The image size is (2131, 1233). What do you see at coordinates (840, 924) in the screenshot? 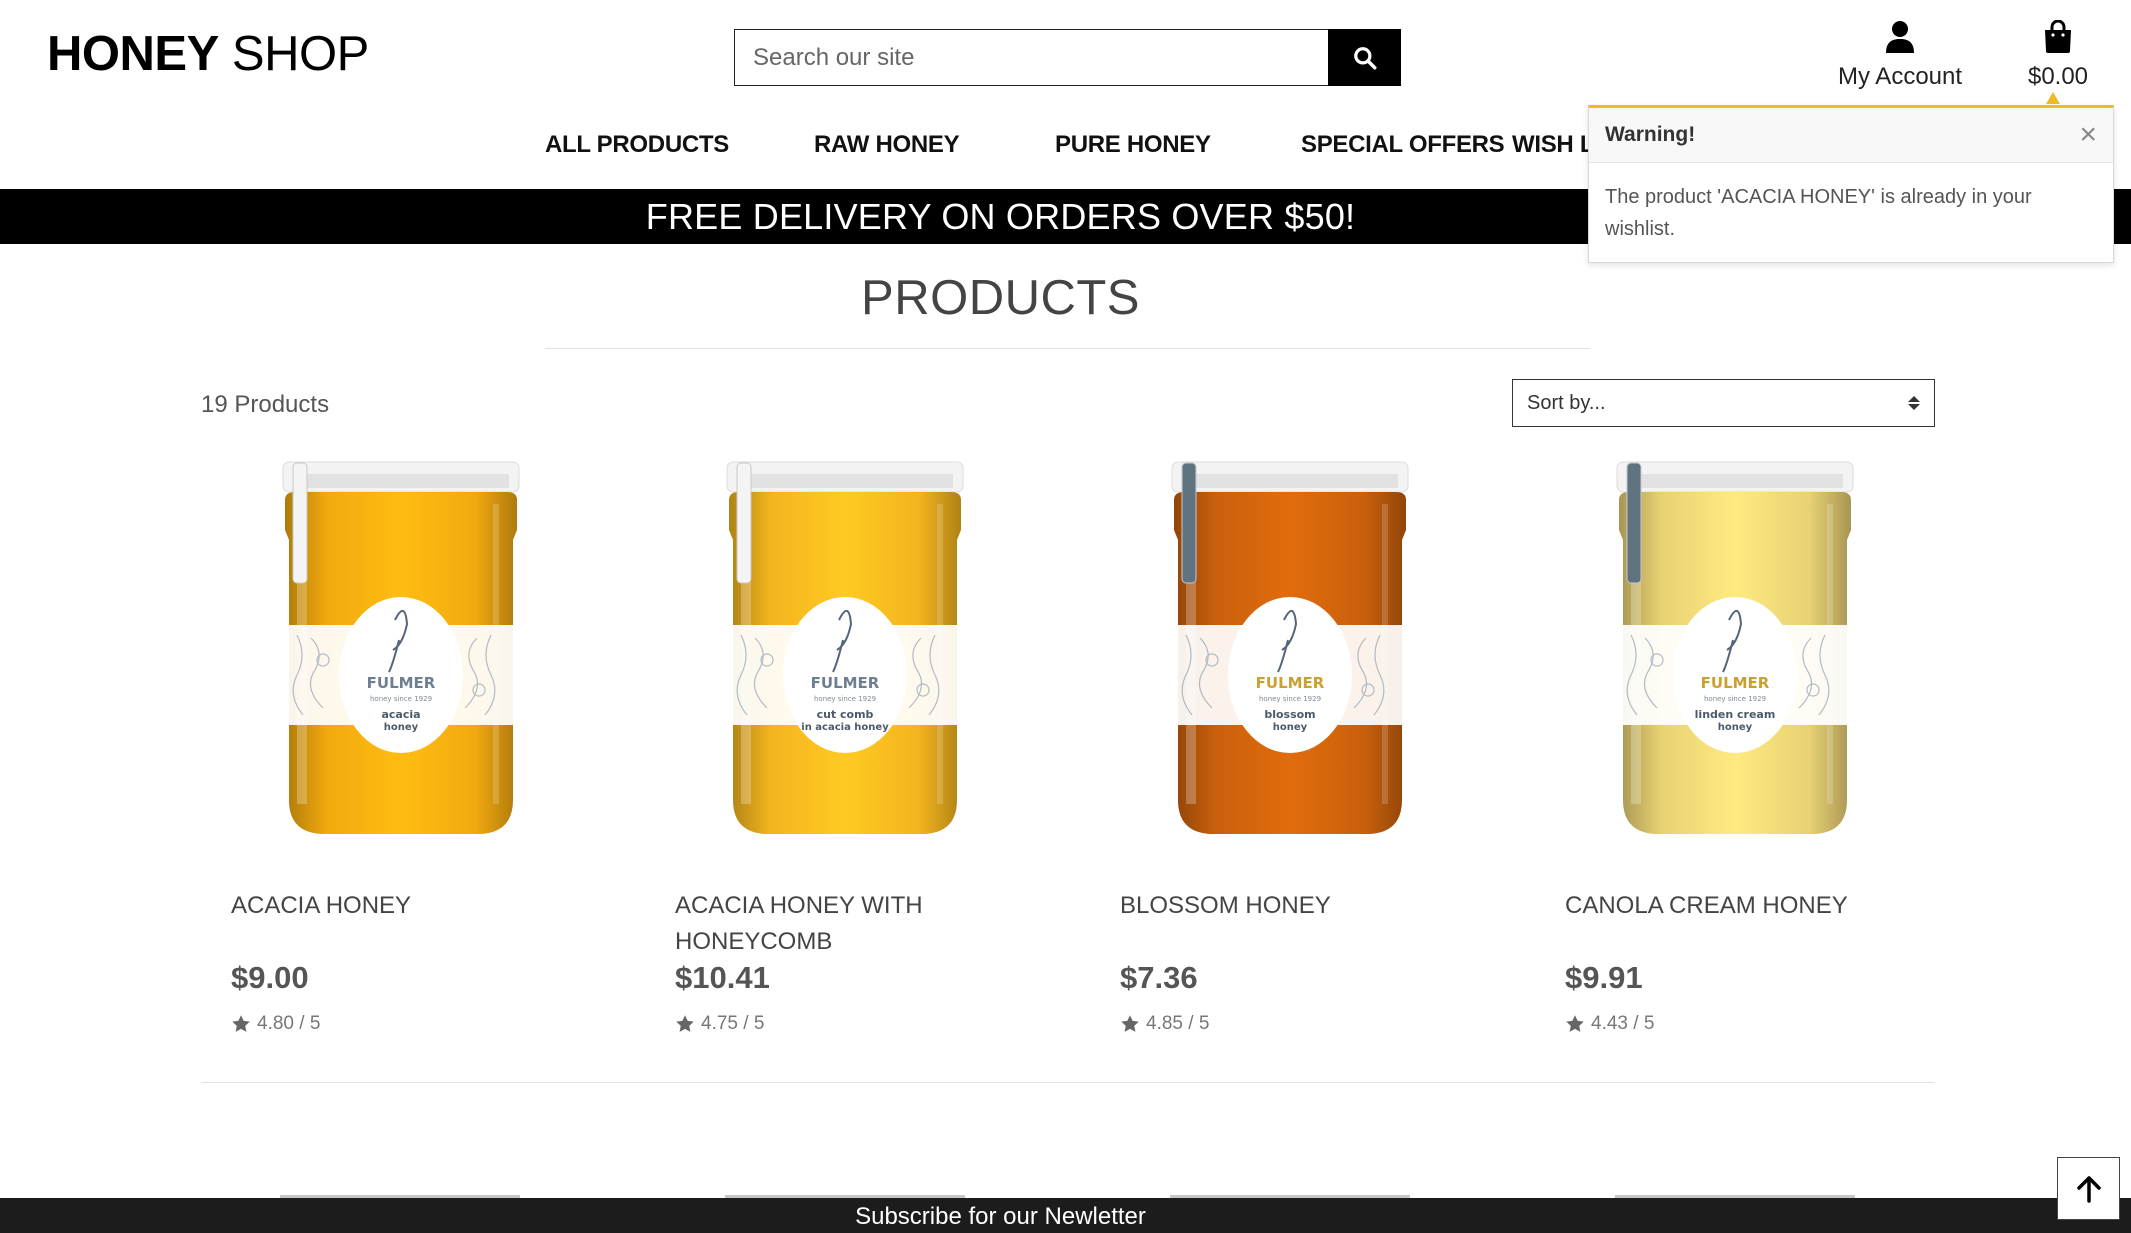
I see `product-name: ACACIA HONEY WITH HONEYCOMB` at bounding box center [840, 924].